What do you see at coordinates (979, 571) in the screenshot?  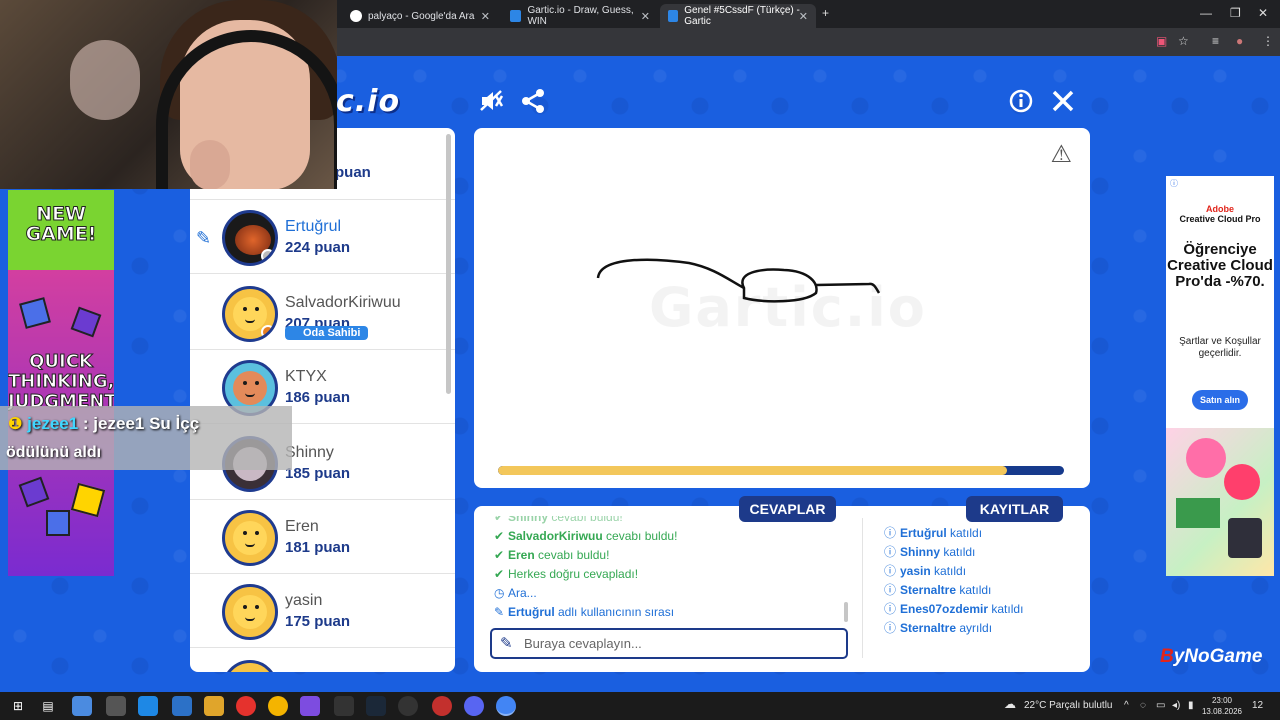 I see `log-line: ⓘ yasin katıldı` at bounding box center [979, 571].